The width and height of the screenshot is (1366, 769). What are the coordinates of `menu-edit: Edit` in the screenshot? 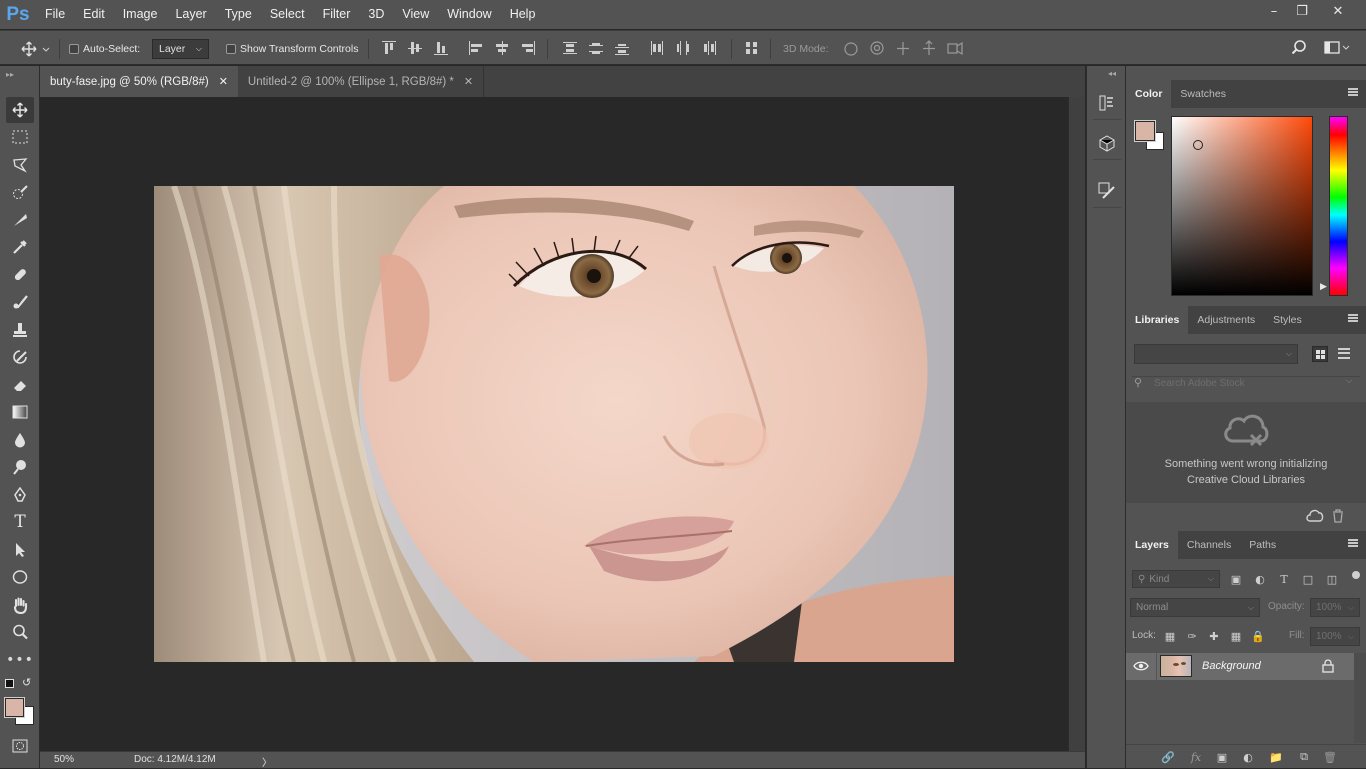 It's located at (94, 14).